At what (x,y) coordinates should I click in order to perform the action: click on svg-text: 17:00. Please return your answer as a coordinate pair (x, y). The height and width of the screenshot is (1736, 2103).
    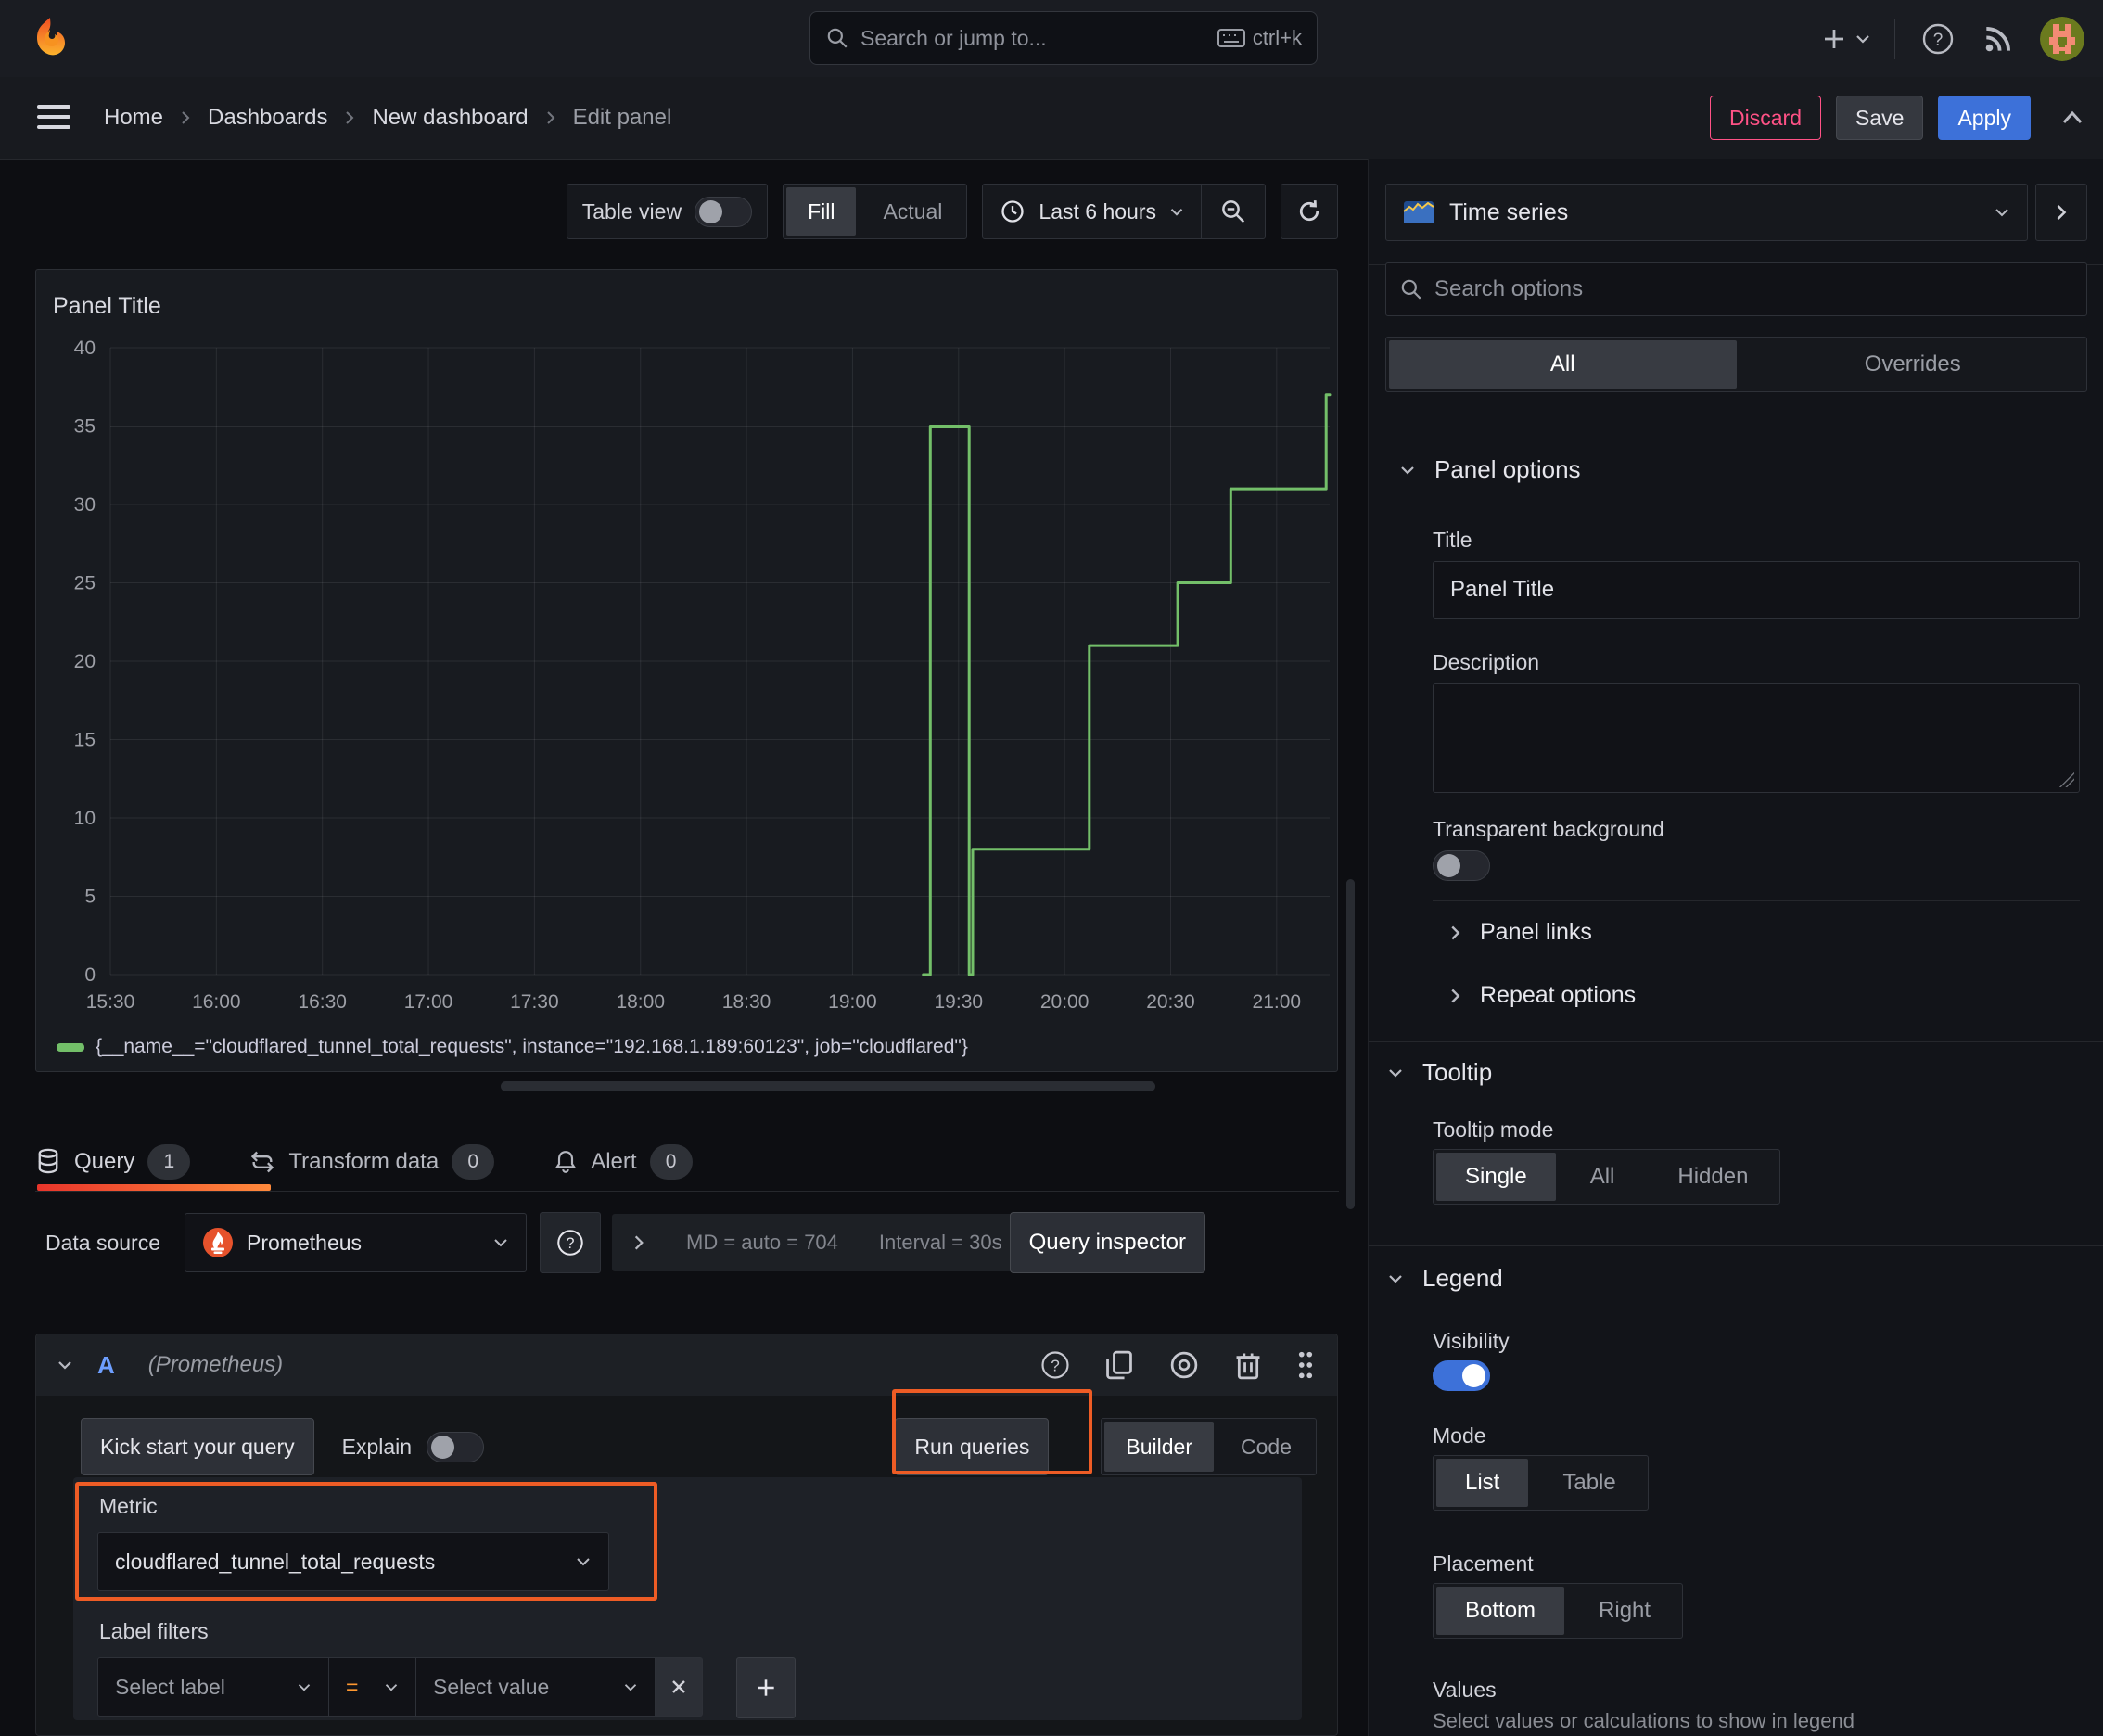
    Looking at the image, I should click on (428, 1002).